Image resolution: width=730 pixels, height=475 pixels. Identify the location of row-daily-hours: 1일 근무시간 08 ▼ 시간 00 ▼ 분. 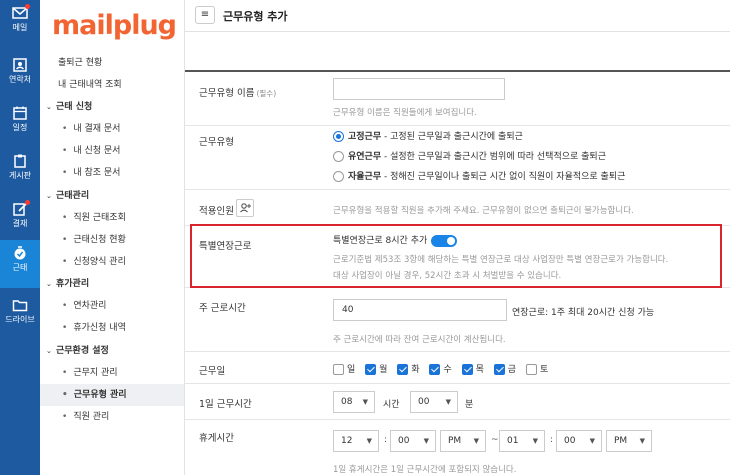
(457, 402).